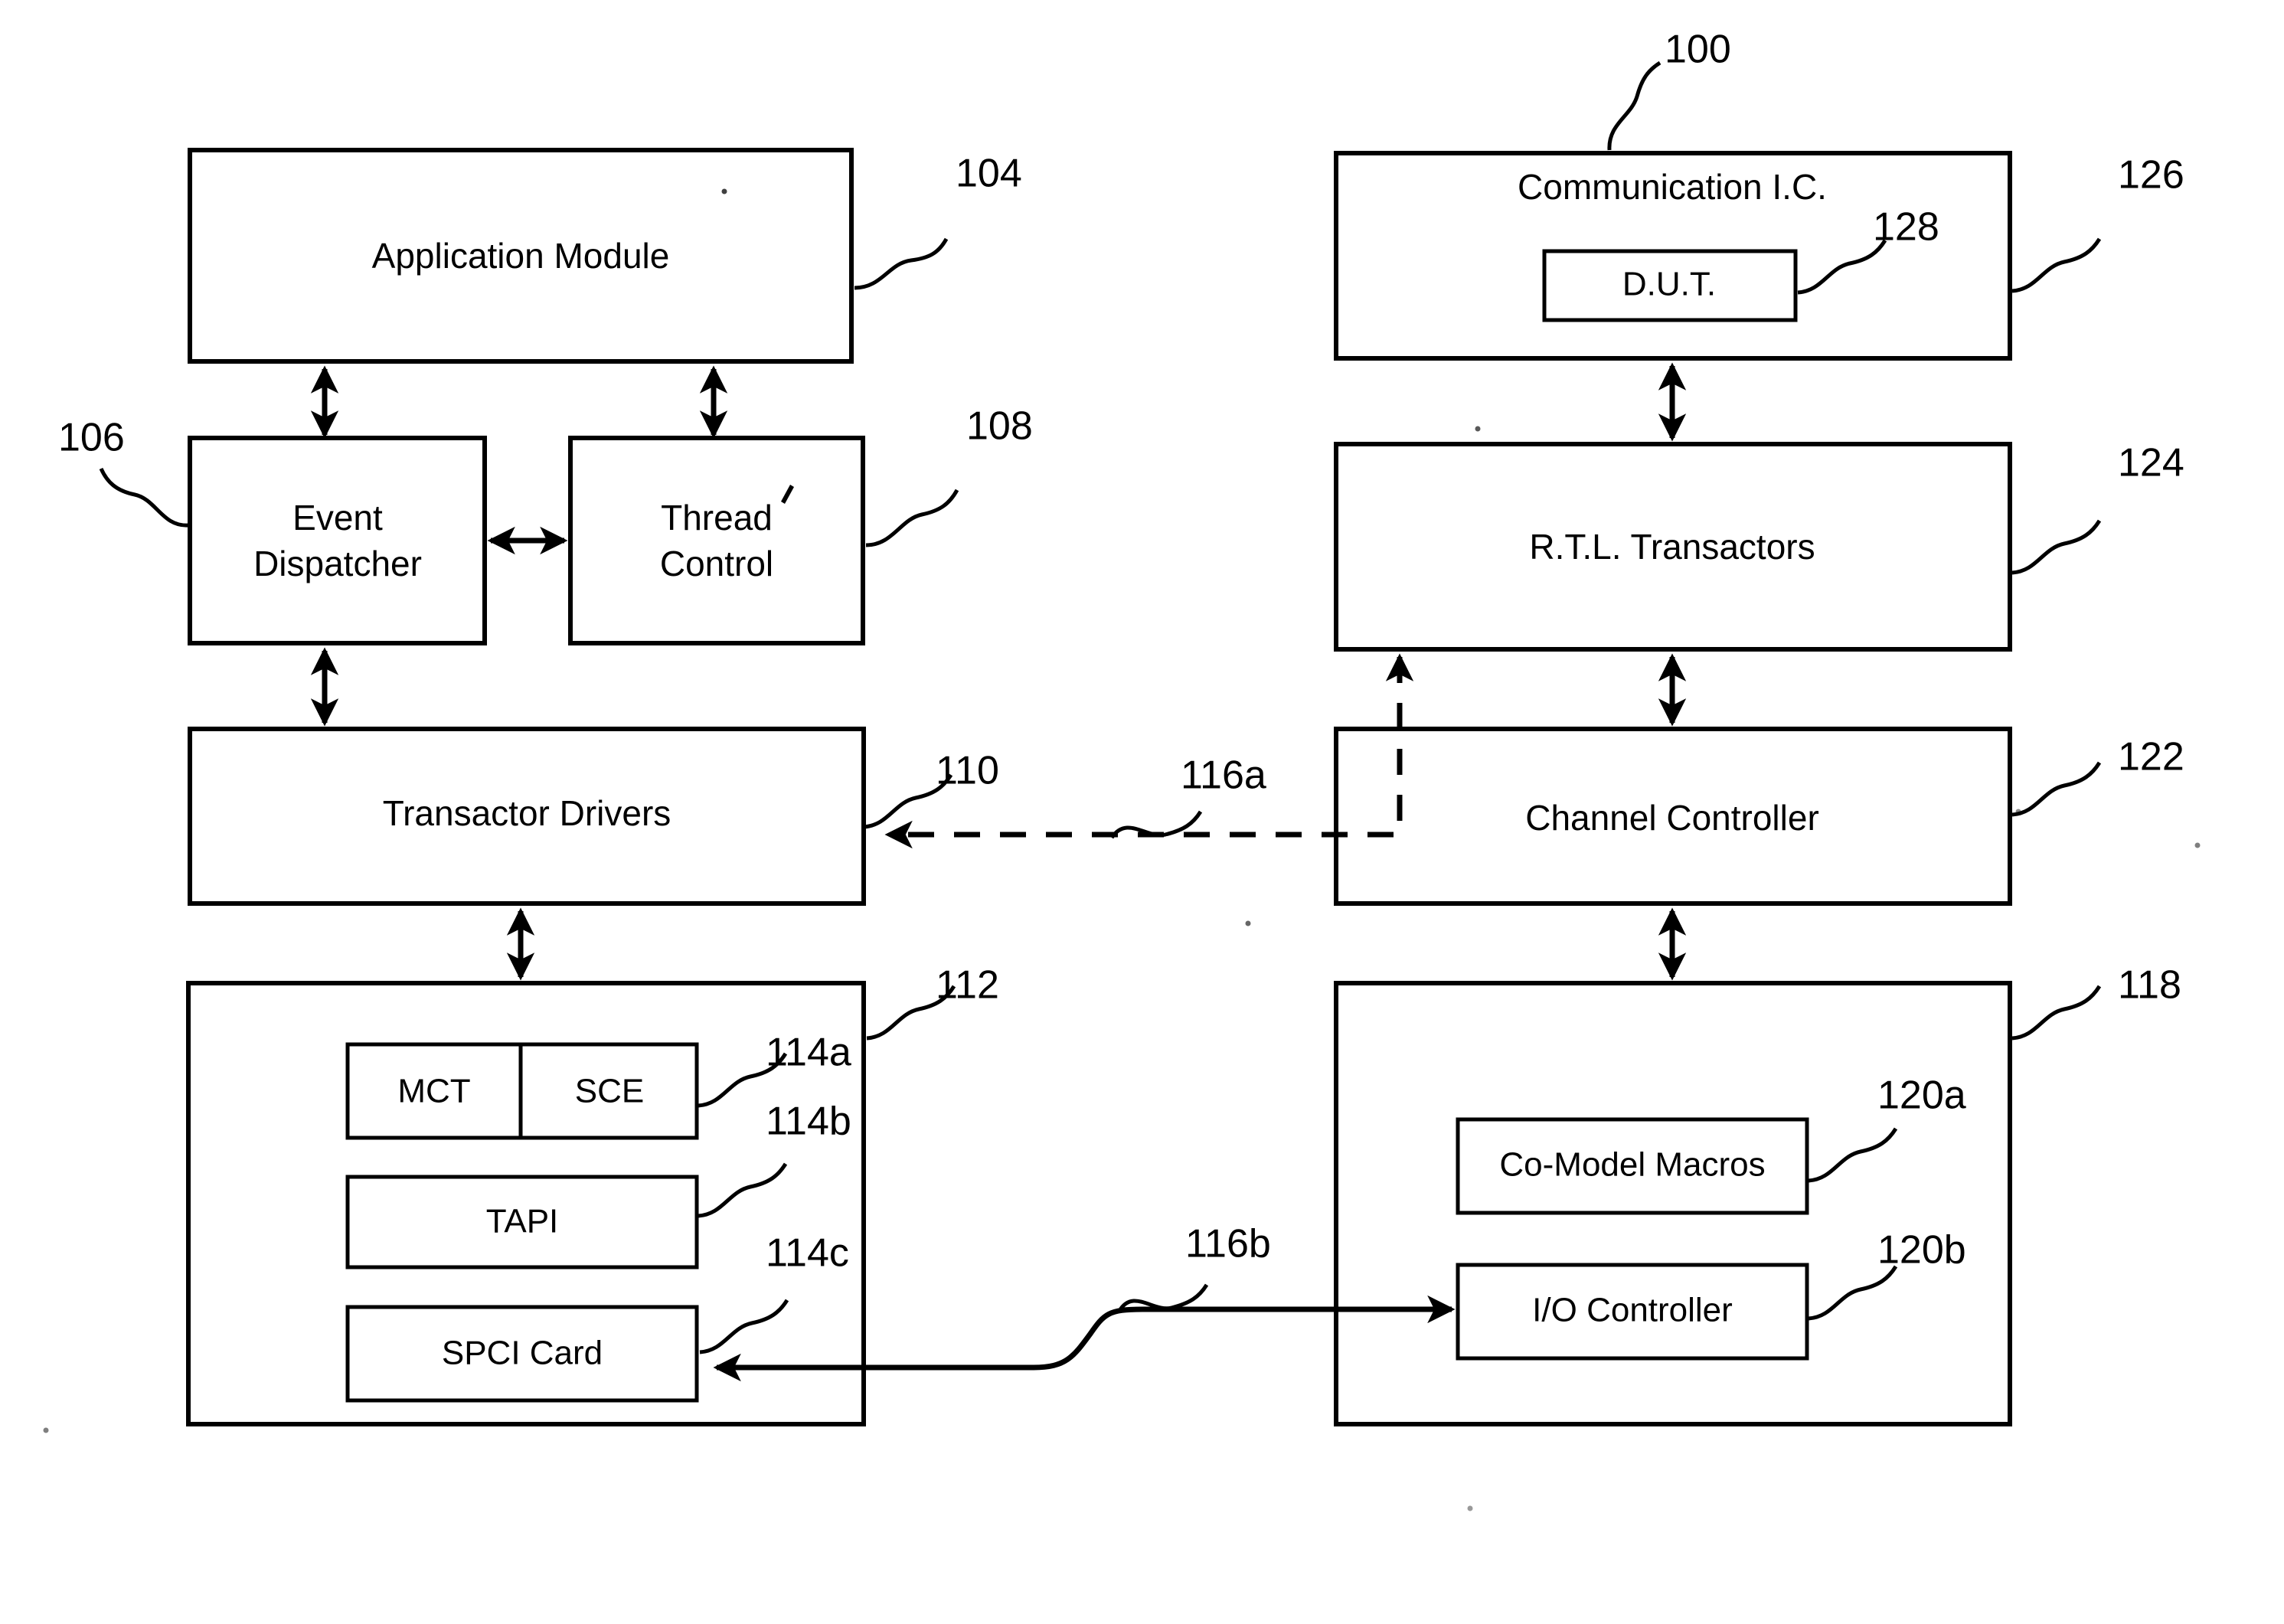  I want to click on block-io-controller: I/O Controller, so click(1632, 1312).